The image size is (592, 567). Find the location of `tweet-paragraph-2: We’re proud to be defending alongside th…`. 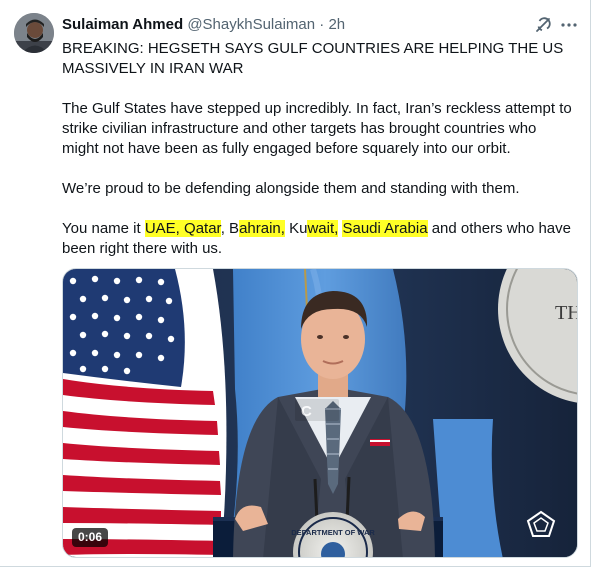

tweet-paragraph-2: We’re proud to be defending alongside th… is located at coordinates (291, 188).